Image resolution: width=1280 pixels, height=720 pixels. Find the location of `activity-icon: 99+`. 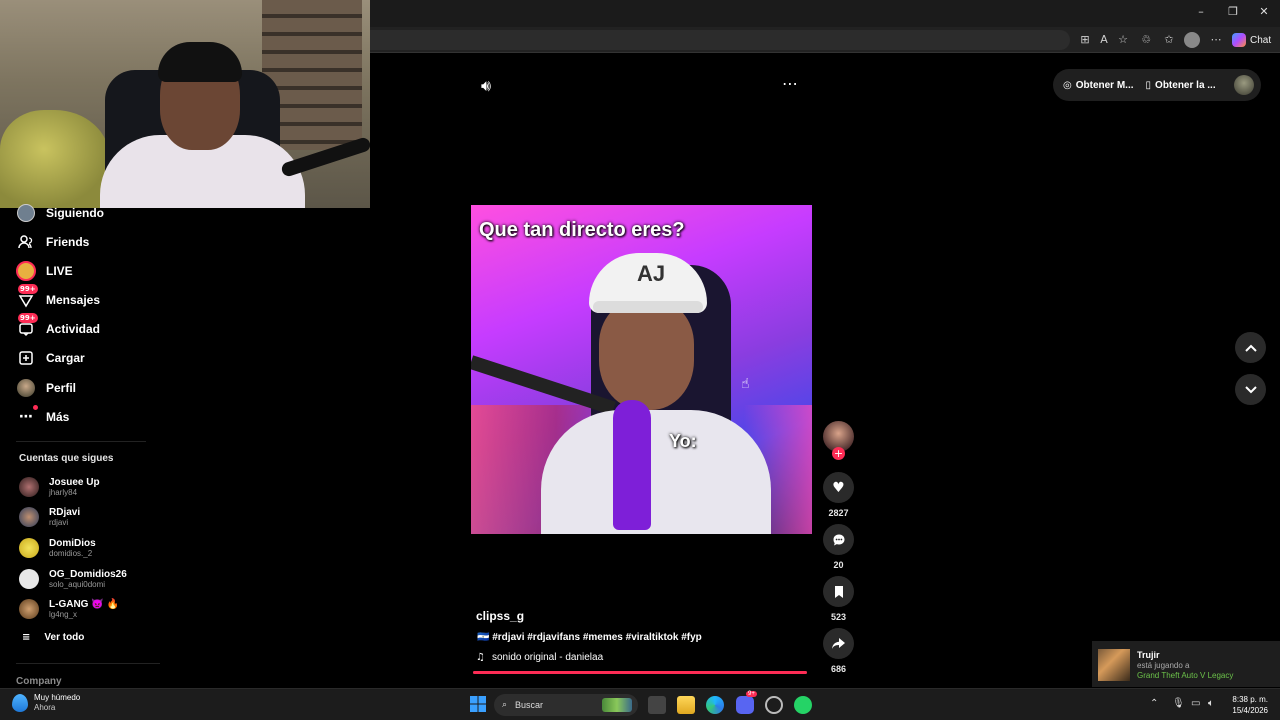

activity-icon: 99+ is located at coordinates (27, 326).